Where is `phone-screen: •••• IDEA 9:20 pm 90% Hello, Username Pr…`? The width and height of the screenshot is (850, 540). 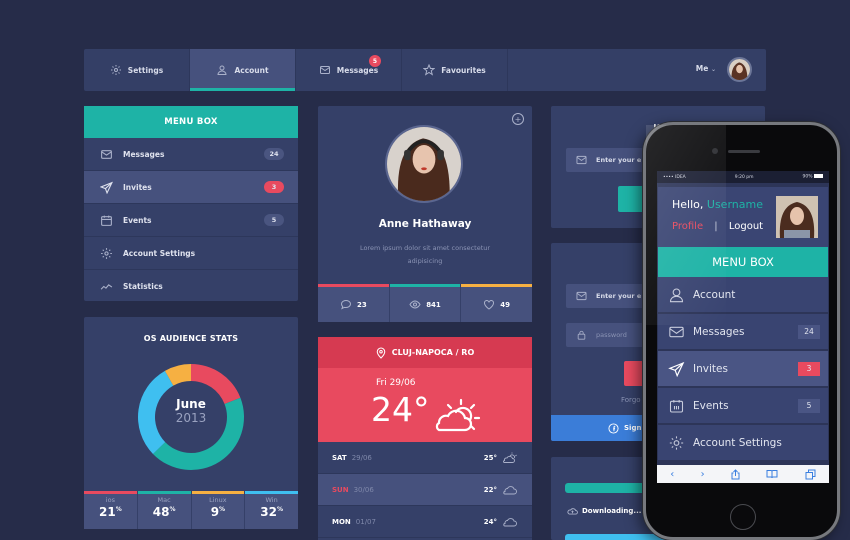
phone-screen: •••• IDEA 9:20 pm 90% Hello, Username Pr… is located at coordinates (743, 327).